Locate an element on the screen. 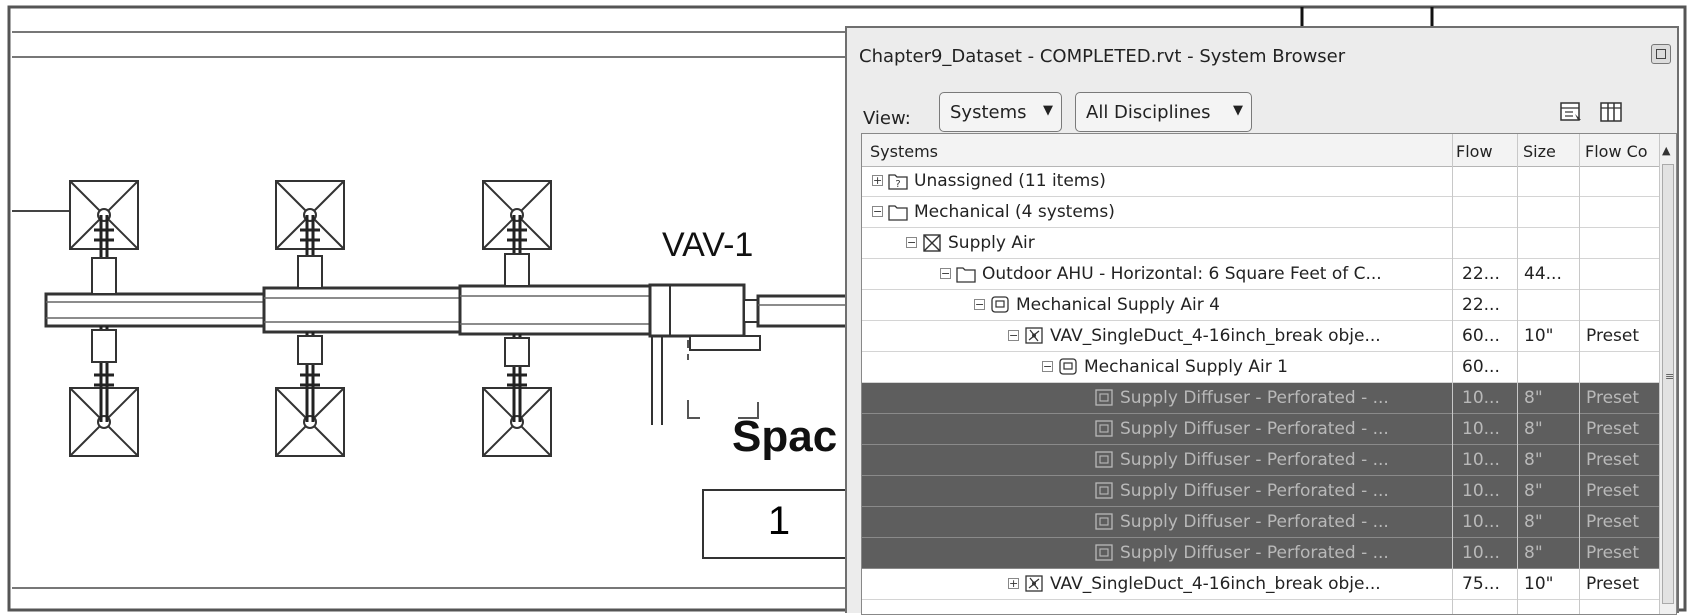  column-header-size: Size is located at coordinates (1539, 151).